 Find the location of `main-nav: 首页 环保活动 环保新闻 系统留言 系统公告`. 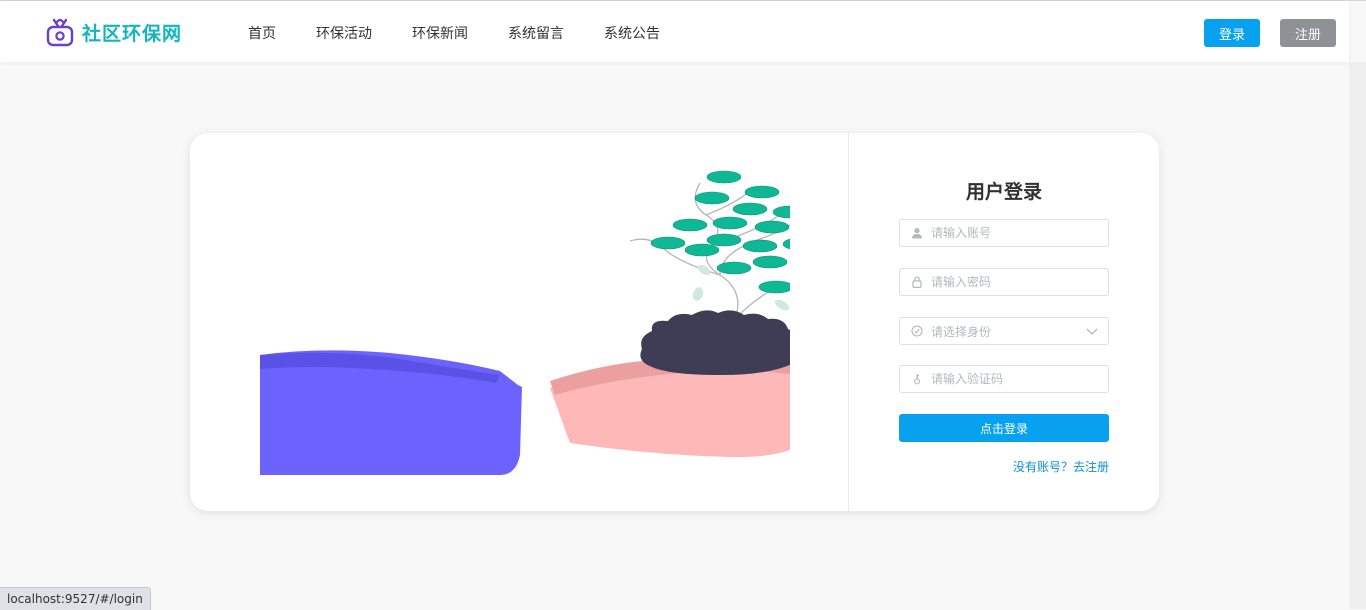

main-nav: 首页 环保活动 环保新闻 系统留言 系统公告 is located at coordinates (474, 33).